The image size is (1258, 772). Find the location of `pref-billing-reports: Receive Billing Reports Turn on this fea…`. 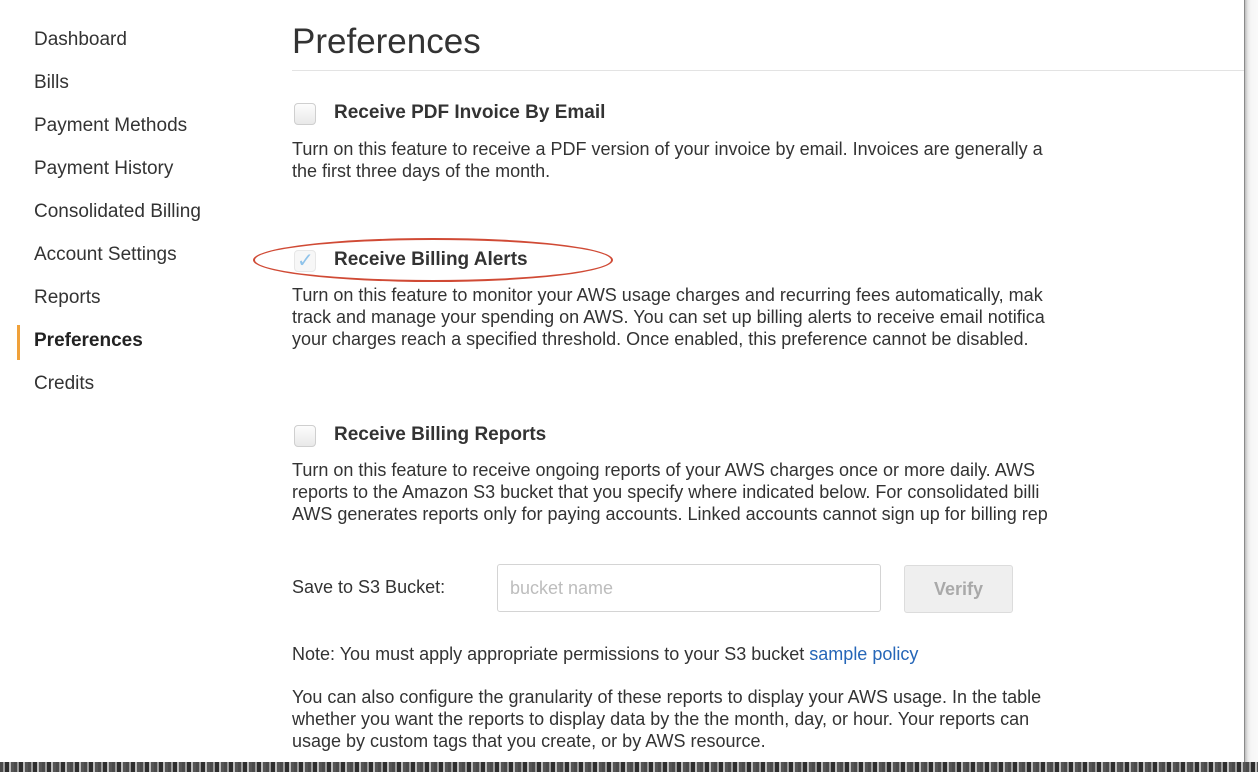

pref-billing-reports: Receive Billing Reports Turn on this fea… is located at coordinates (768, 473).